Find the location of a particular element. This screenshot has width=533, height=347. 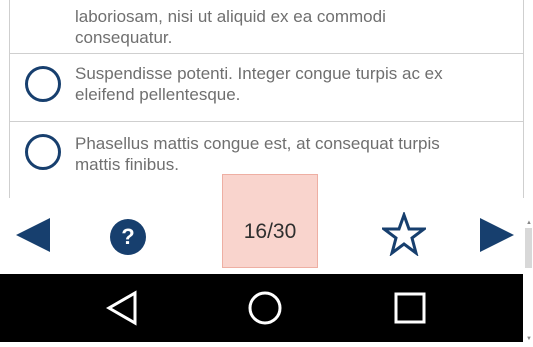

question-counter: 16/30 is located at coordinates (270, 231).